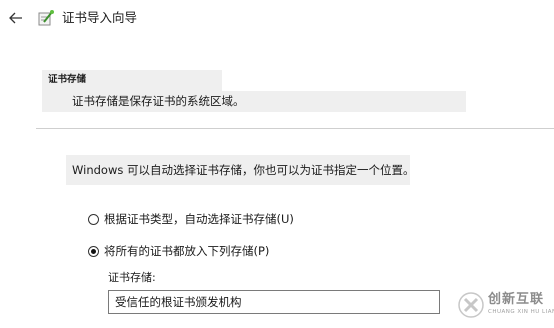  I want to click on radio-auto-select: 根据证书类型，自动选择证书存储(U), so click(191, 219).